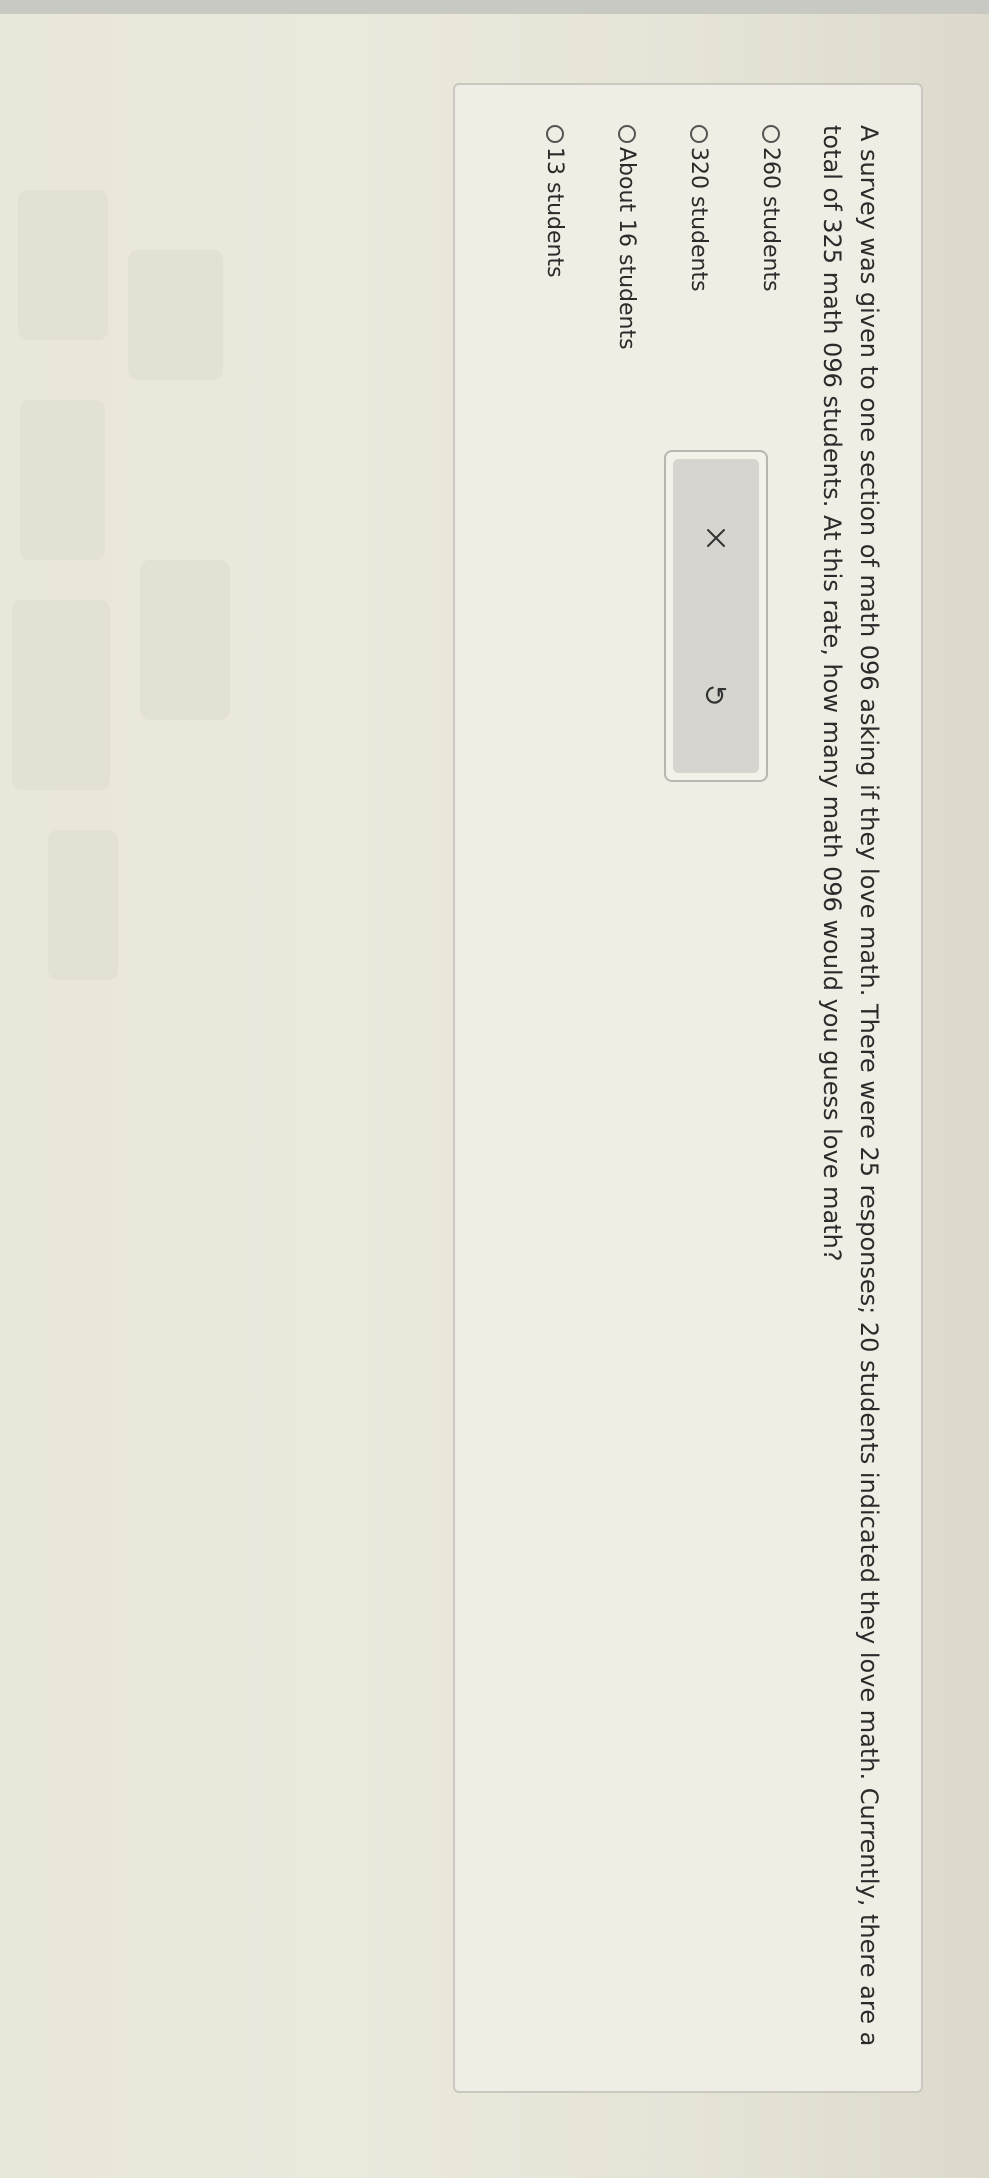 The width and height of the screenshot is (989, 2178). I want to click on answer-option-label: About 16 students, so click(627, 248).